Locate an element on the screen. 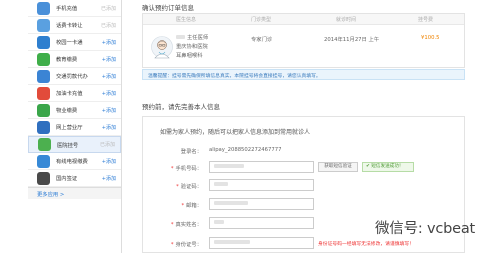 The image size is (500, 253). code-label: 验证码： is located at coordinates (191, 187).